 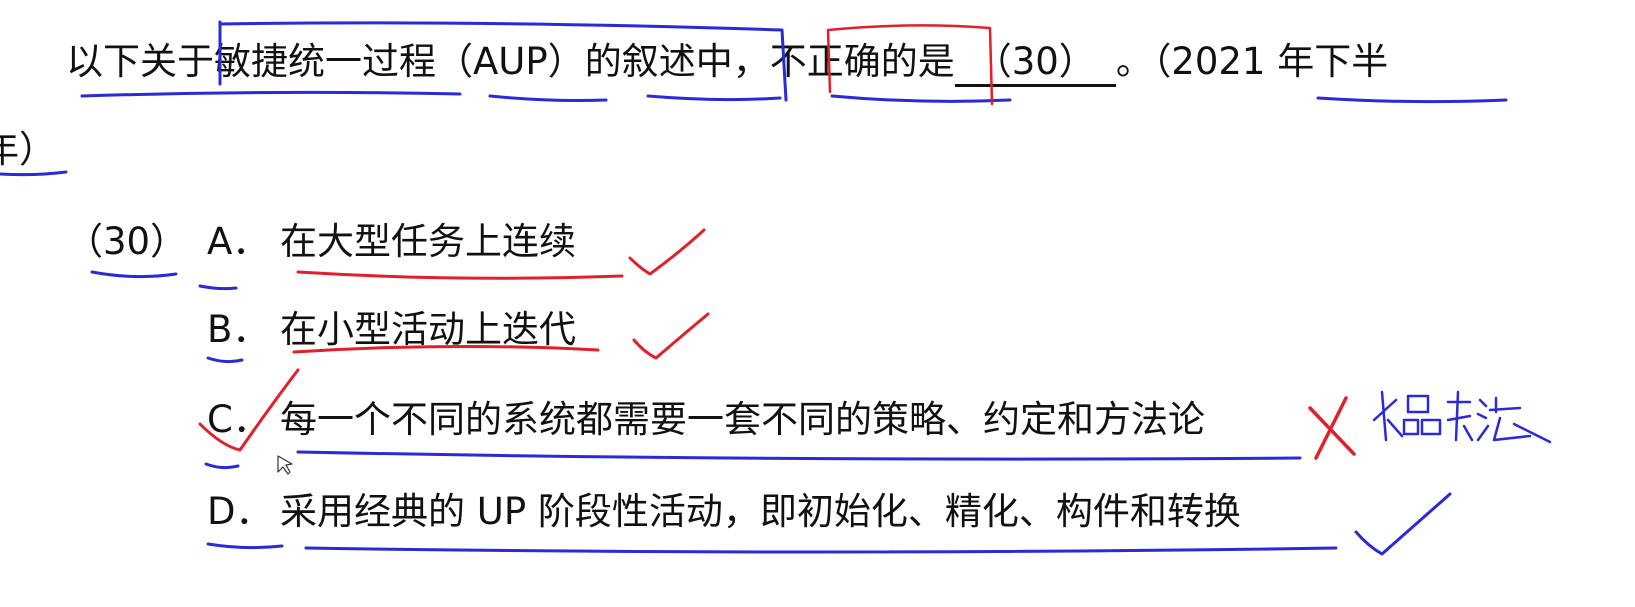 I want to click on year-close: 年）, so click(x=28, y=149).